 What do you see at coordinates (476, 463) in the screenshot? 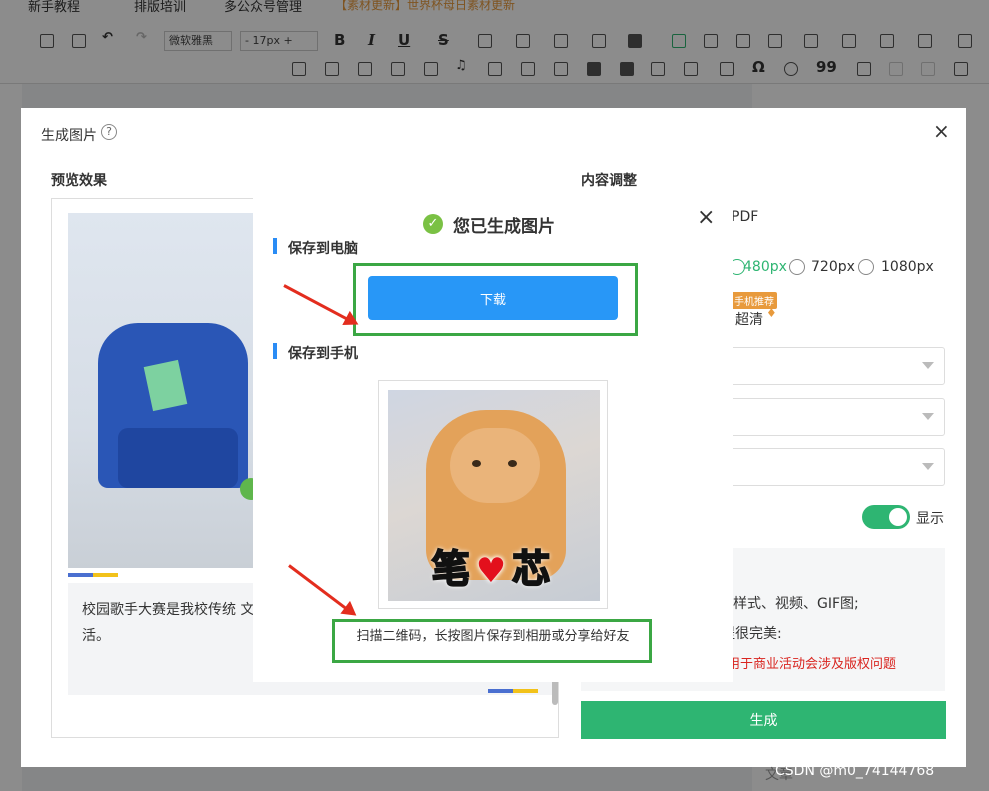
I see `cat-eye-left` at bounding box center [476, 463].